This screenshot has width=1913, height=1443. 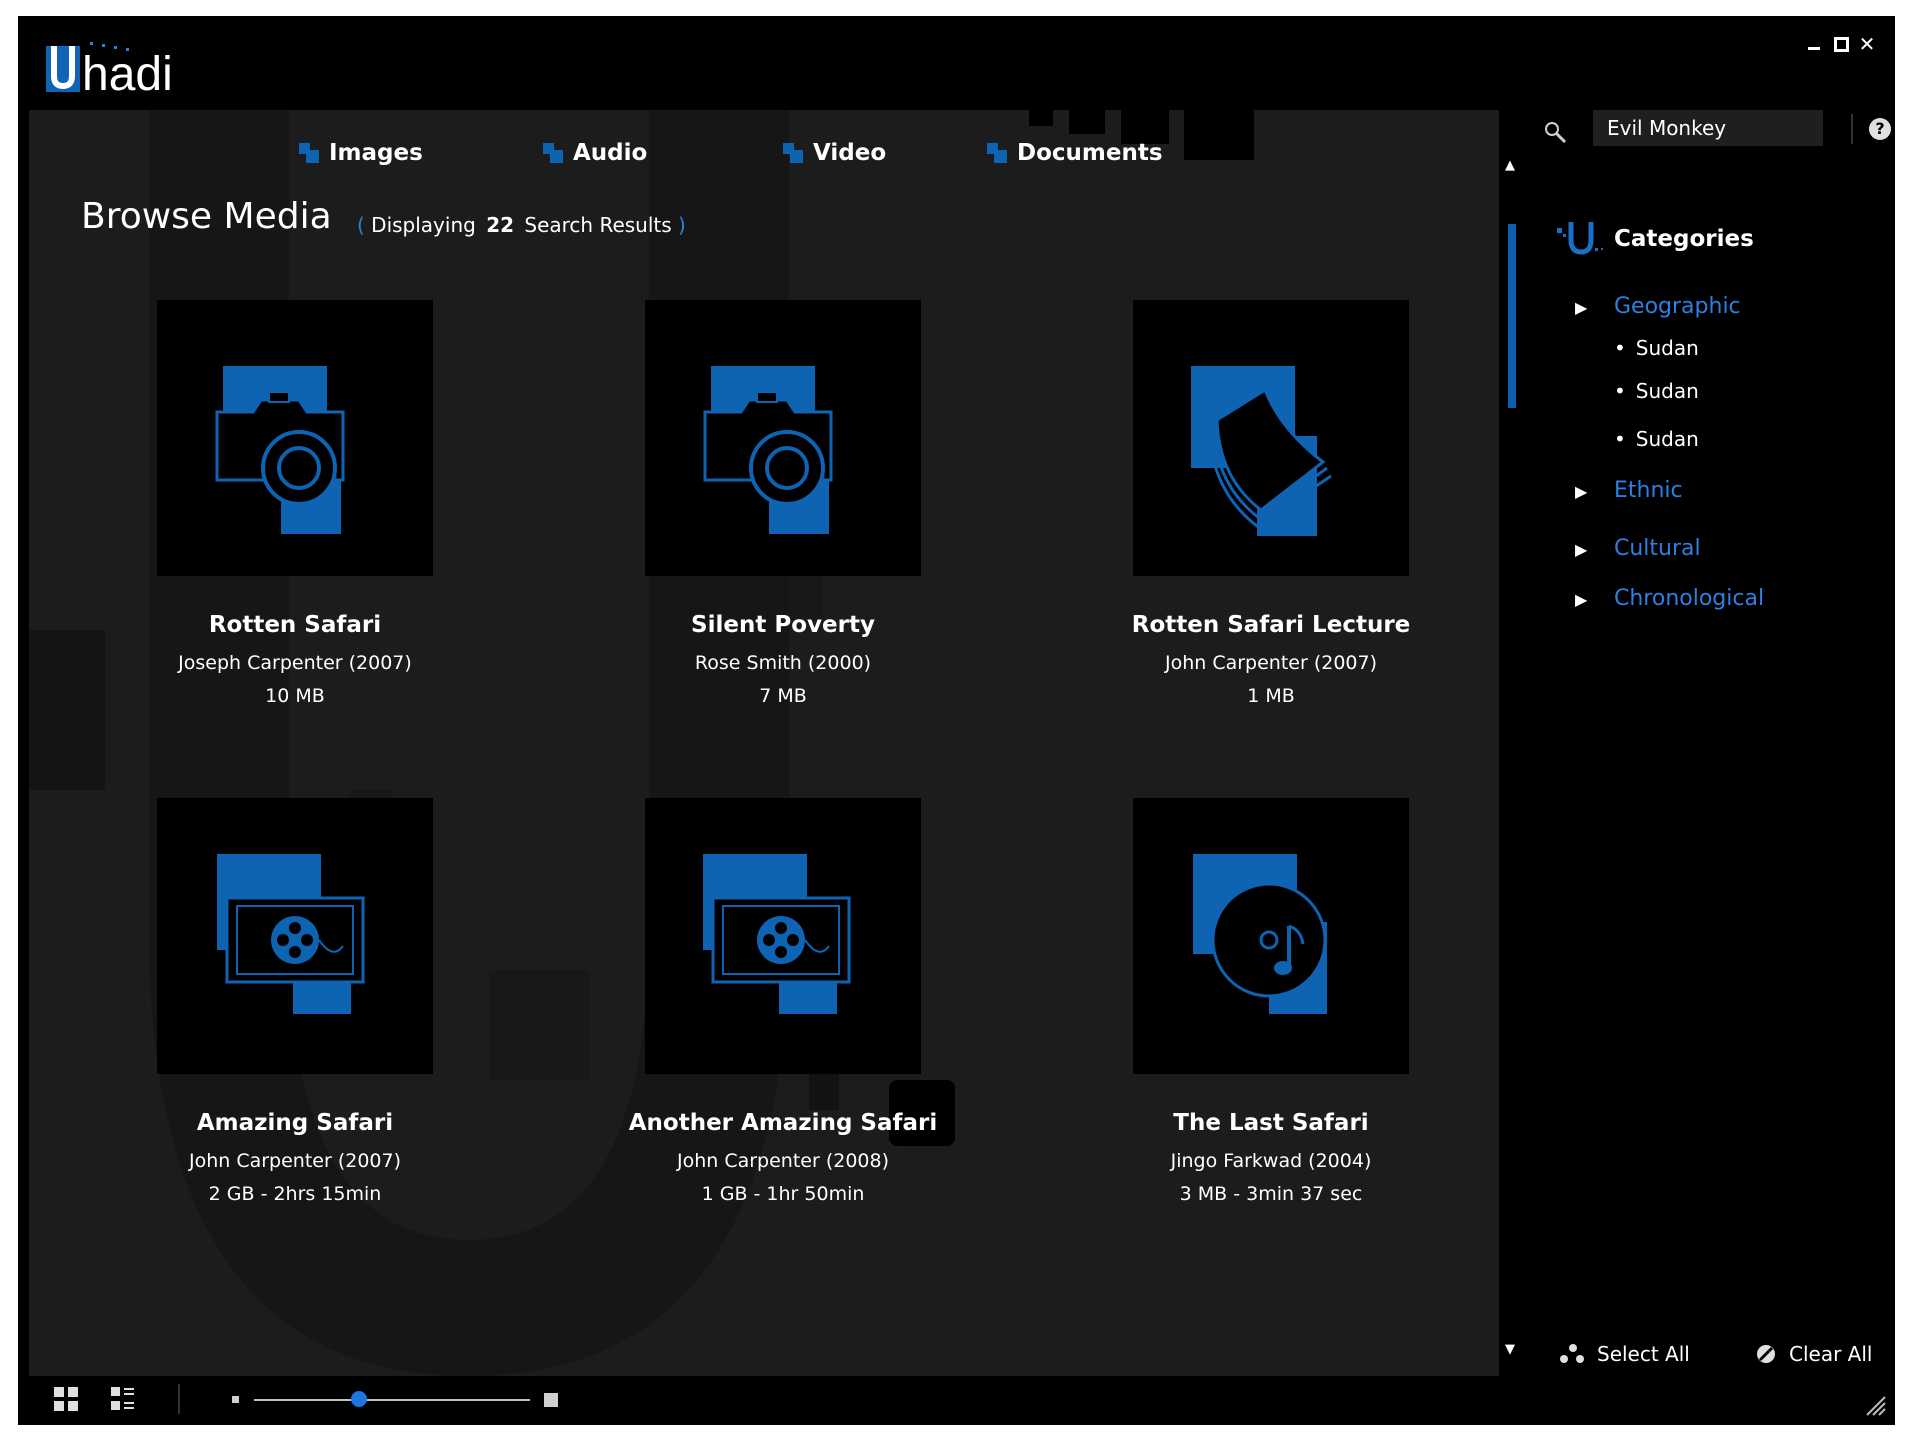 What do you see at coordinates (783, 663) in the screenshot?
I see `media-author: Rose Smith (2000)` at bounding box center [783, 663].